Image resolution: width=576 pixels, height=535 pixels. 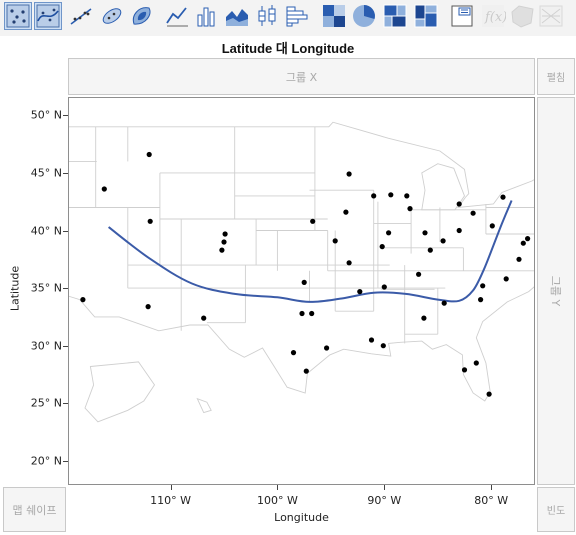 I want to click on line-of-fit-button, so click(x=81, y=16).